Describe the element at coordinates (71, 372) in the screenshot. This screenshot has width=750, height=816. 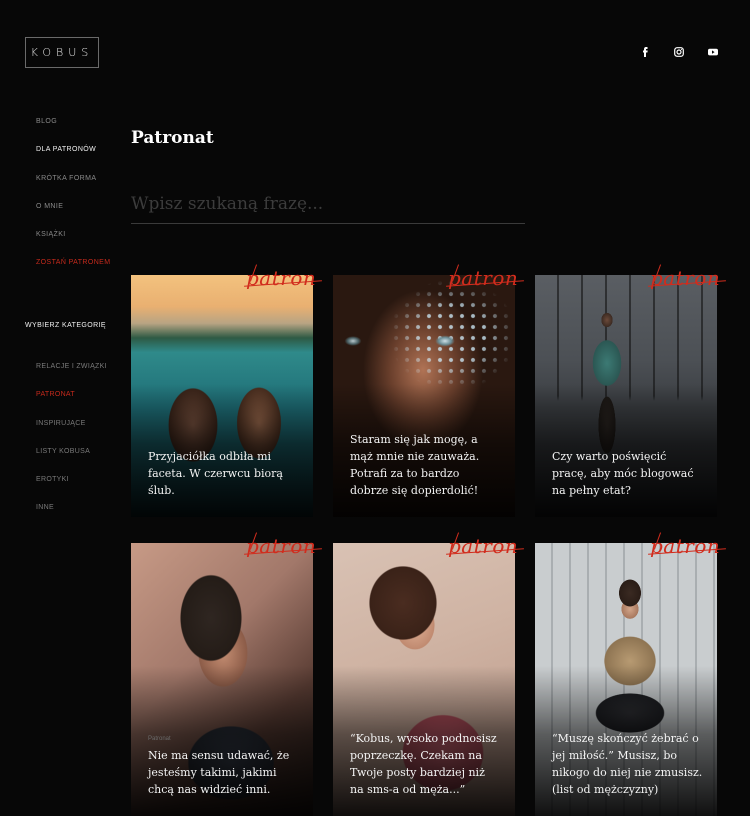
I see `category-relacje: RELACJE I ZWIĄZKI` at that location.